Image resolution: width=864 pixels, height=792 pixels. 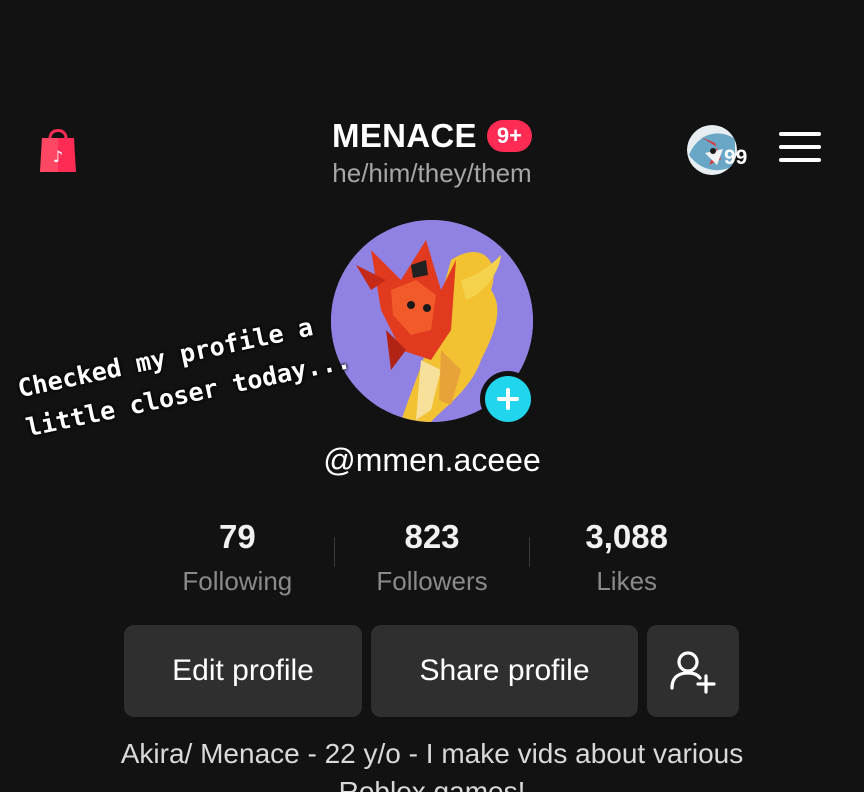 What do you see at coordinates (432, 784) in the screenshot?
I see `bio-line-2: Roblox games!` at bounding box center [432, 784].